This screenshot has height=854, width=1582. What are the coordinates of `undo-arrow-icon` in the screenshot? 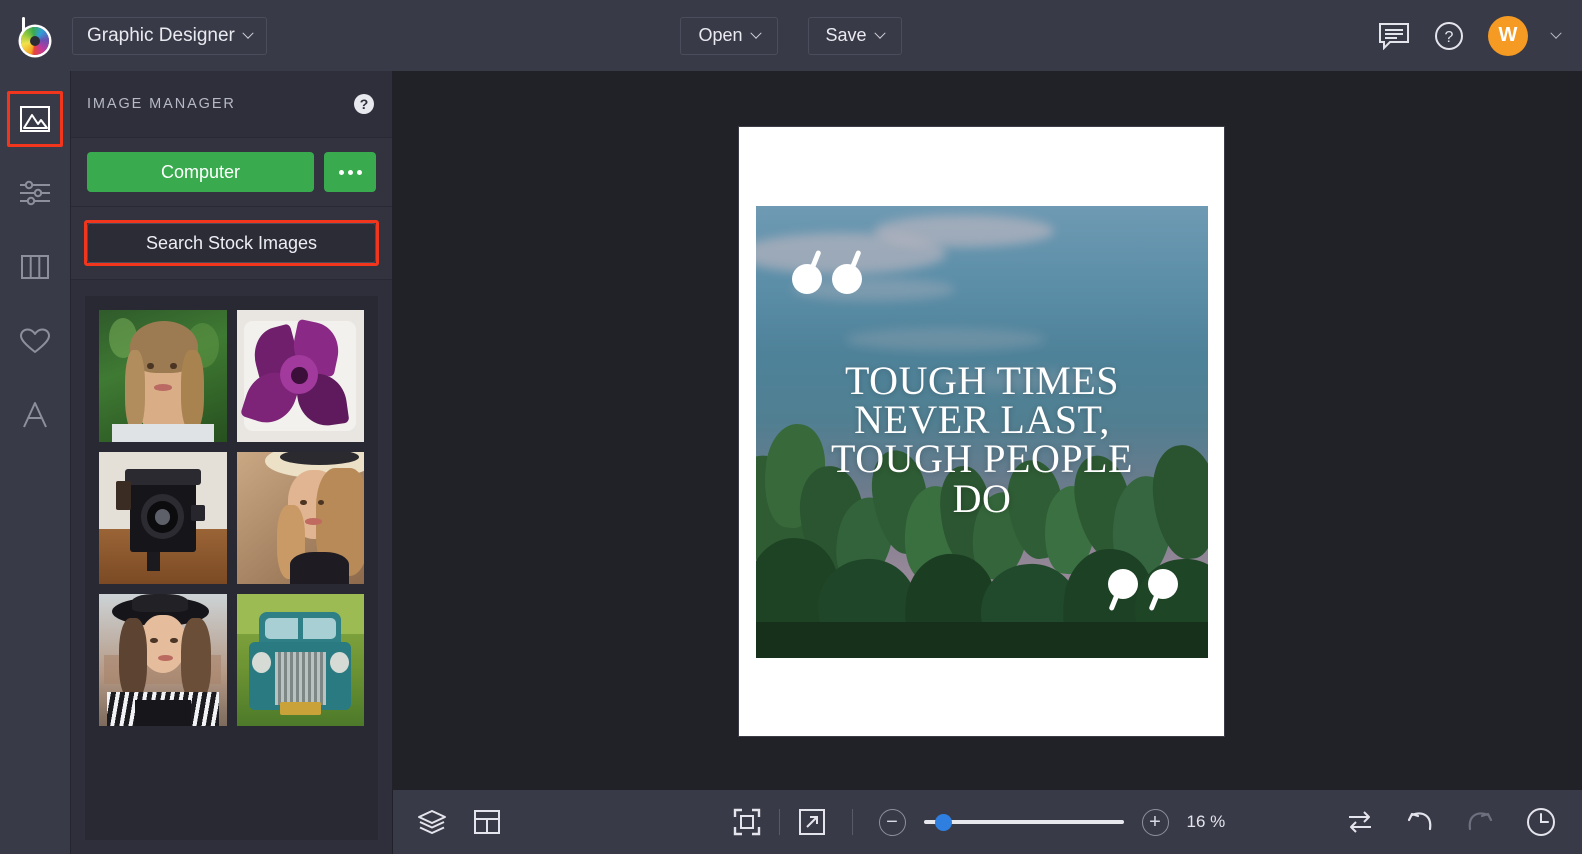 It's located at (1419, 821).